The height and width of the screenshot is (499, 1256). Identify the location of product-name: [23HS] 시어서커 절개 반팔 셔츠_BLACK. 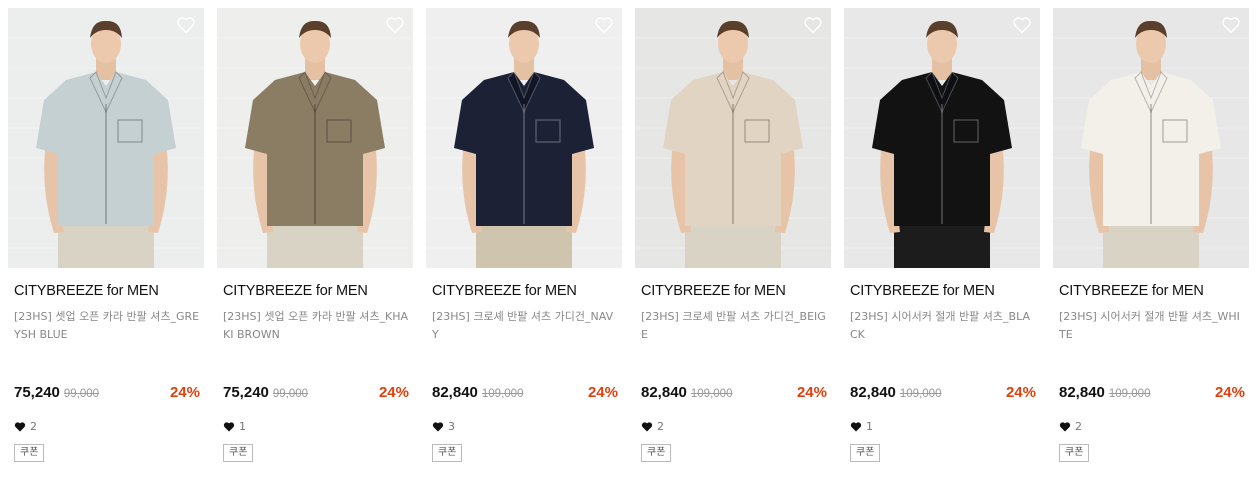
(940, 326).